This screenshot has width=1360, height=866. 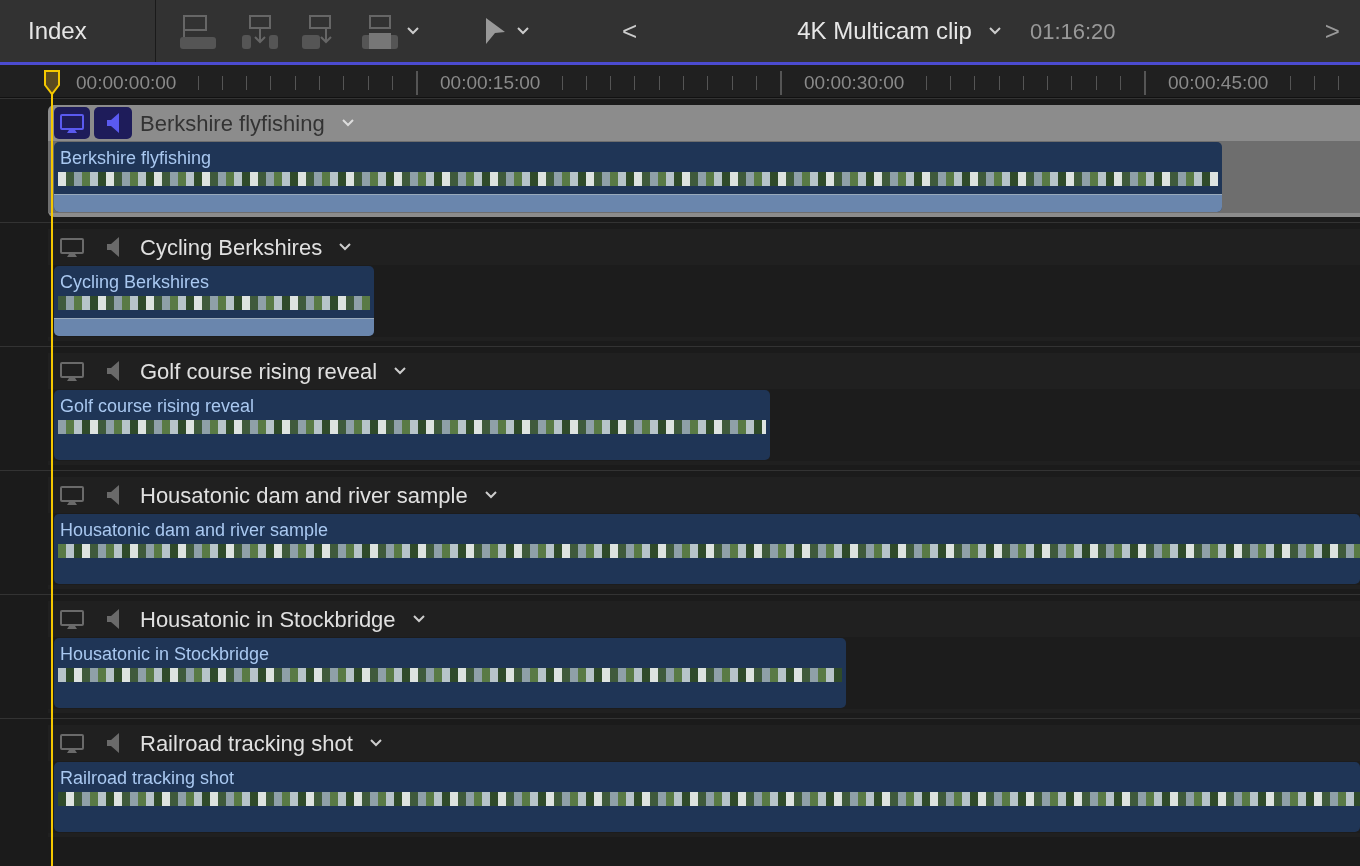 What do you see at coordinates (304, 495) in the screenshot?
I see `angle-name: Housatonic dam and river sample` at bounding box center [304, 495].